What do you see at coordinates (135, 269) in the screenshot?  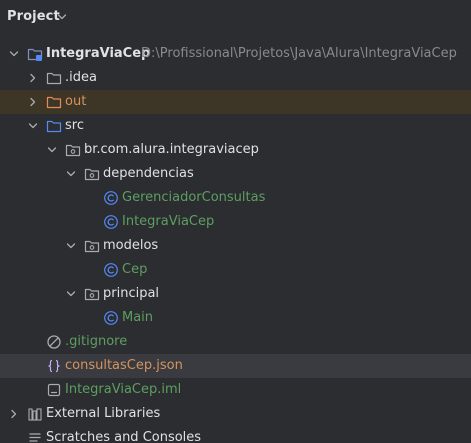 I see `tree-label-cep: Cep` at bounding box center [135, 269].